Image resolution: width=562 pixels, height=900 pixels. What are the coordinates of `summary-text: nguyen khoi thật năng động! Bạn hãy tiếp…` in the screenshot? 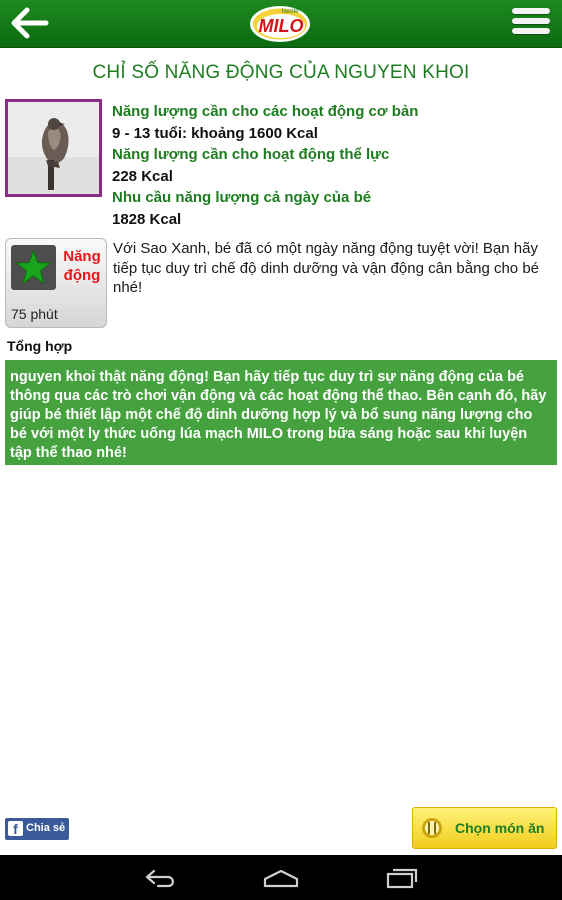 It's located at (278, 415).